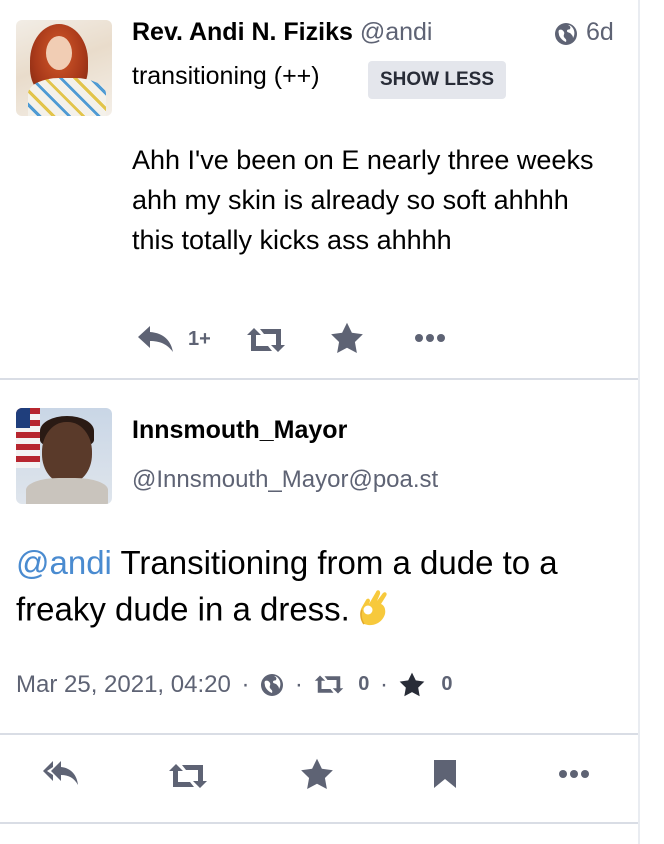 The image size is (664, 844). Describe the element at coordinates (242, 32) in the screenshot. I see `display-name-text: Rev. Andi N. Fiziks` at that location.